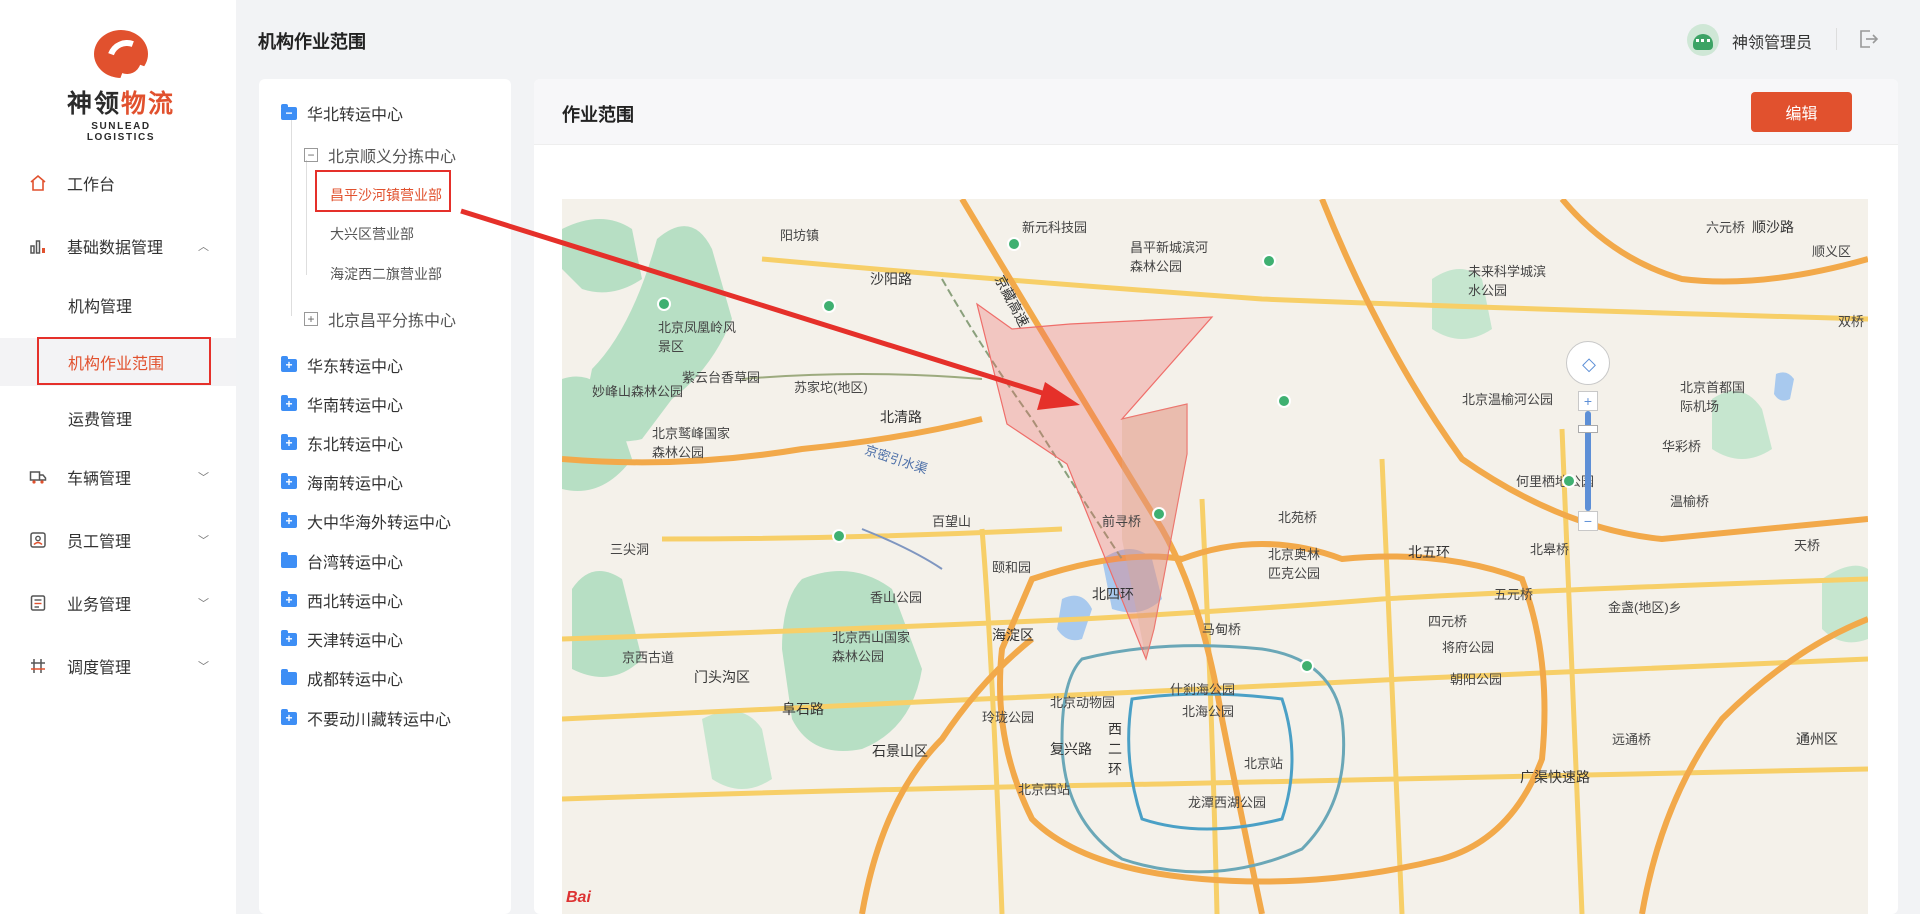  I want to click on tree-node-center: + 天津转运中心, so click(342, 639).